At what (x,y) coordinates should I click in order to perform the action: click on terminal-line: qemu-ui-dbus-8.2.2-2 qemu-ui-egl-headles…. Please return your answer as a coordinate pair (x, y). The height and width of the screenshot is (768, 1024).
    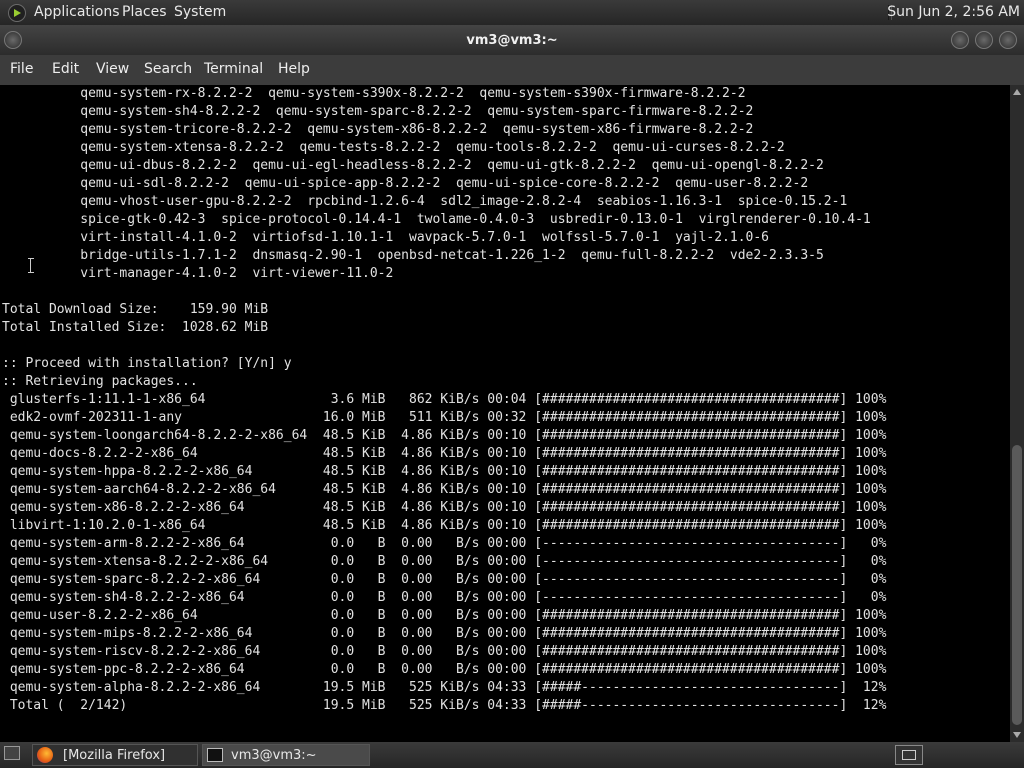
    Looking at the image, I should click on (413, 165).